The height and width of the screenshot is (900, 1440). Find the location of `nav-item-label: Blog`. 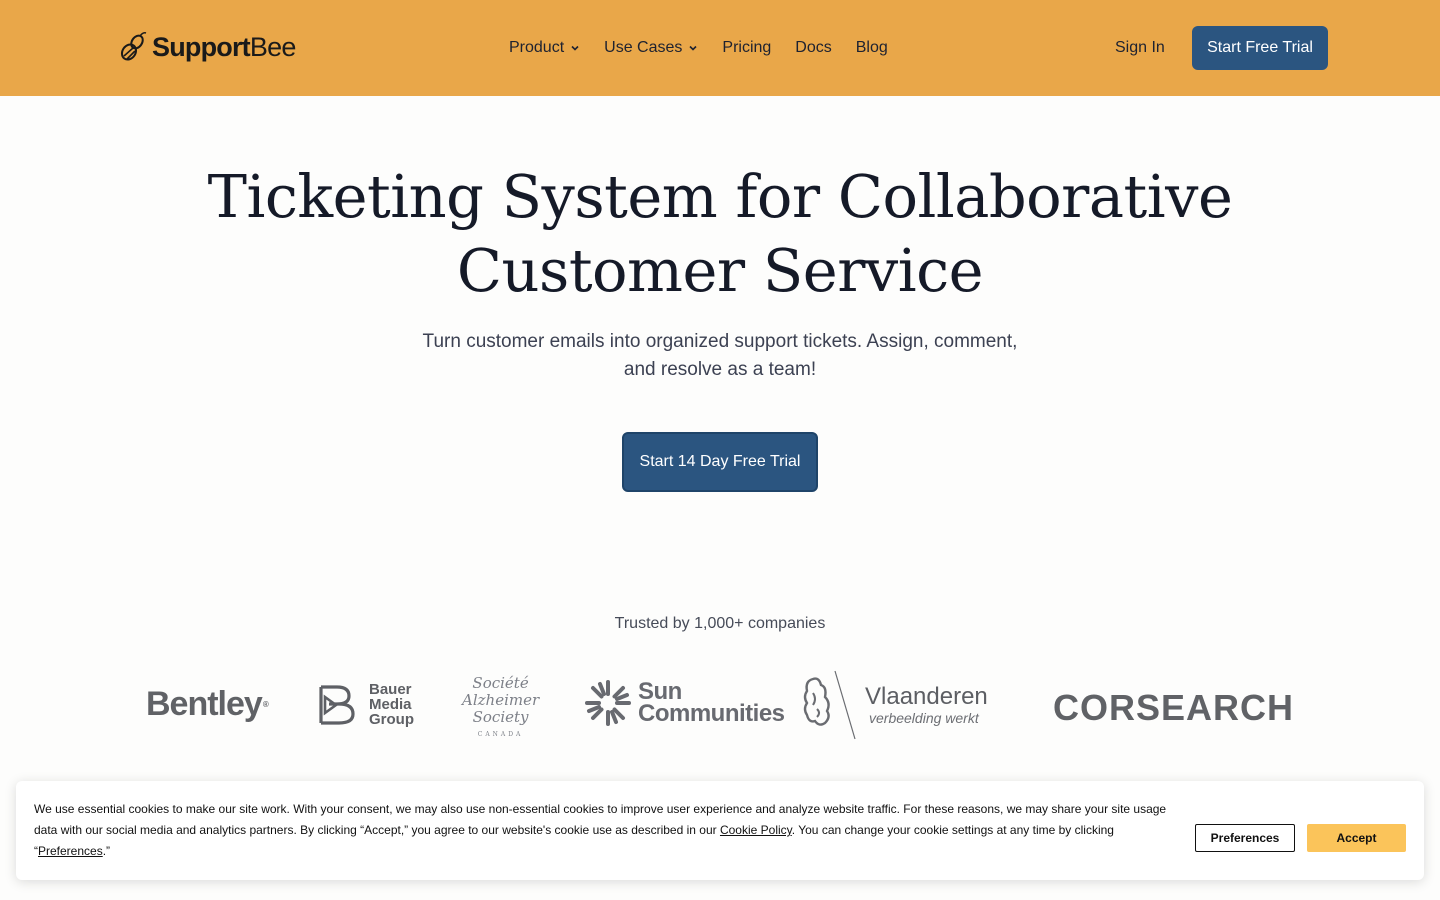

nav-item-label: Blog is located at coordinates (871, 47).